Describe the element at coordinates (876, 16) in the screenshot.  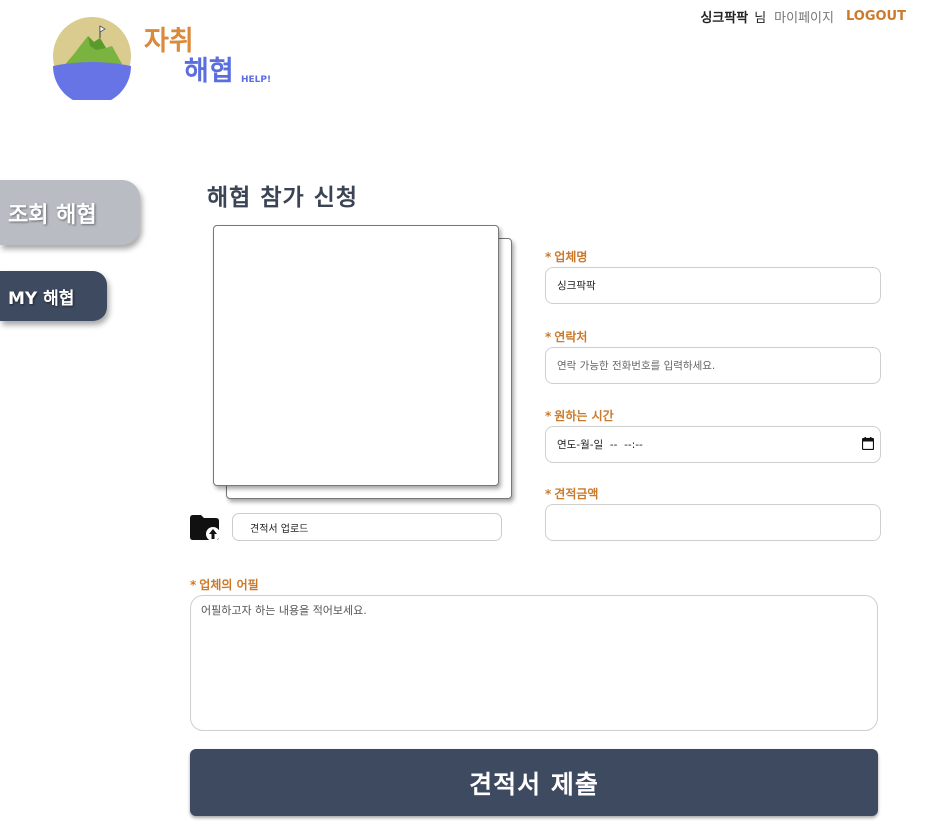
I see `logout-link: LOGOUT` at that location.